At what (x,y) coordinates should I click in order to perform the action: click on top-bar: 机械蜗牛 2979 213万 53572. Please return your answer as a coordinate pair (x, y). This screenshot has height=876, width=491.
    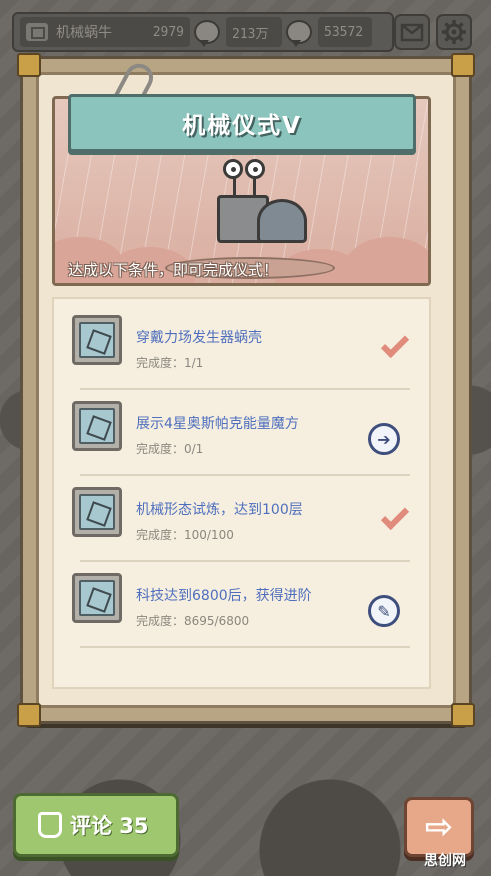
    Looking at the image, I should click on (203, 32).